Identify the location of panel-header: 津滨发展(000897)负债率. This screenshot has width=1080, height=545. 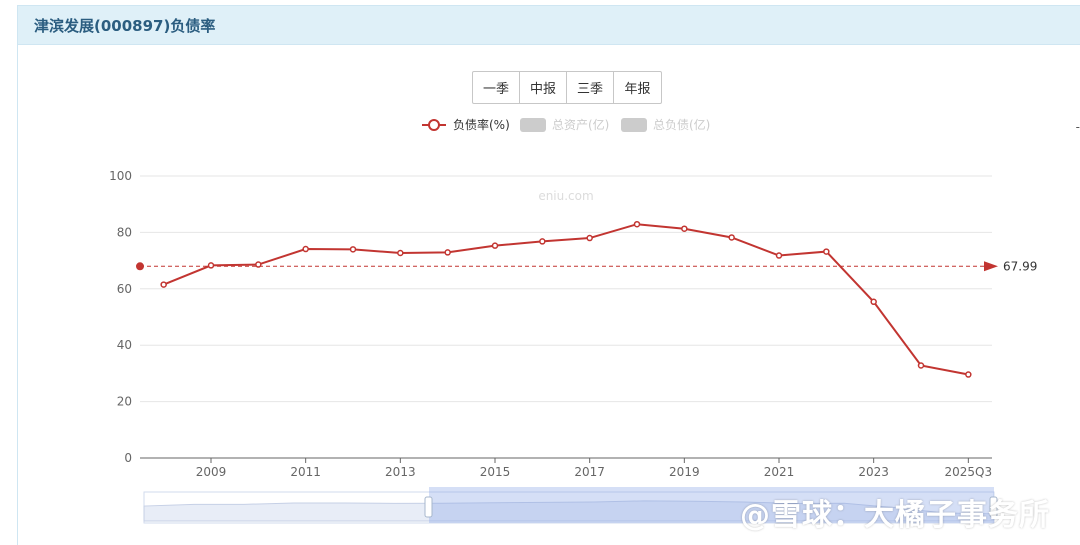
(549, 25).